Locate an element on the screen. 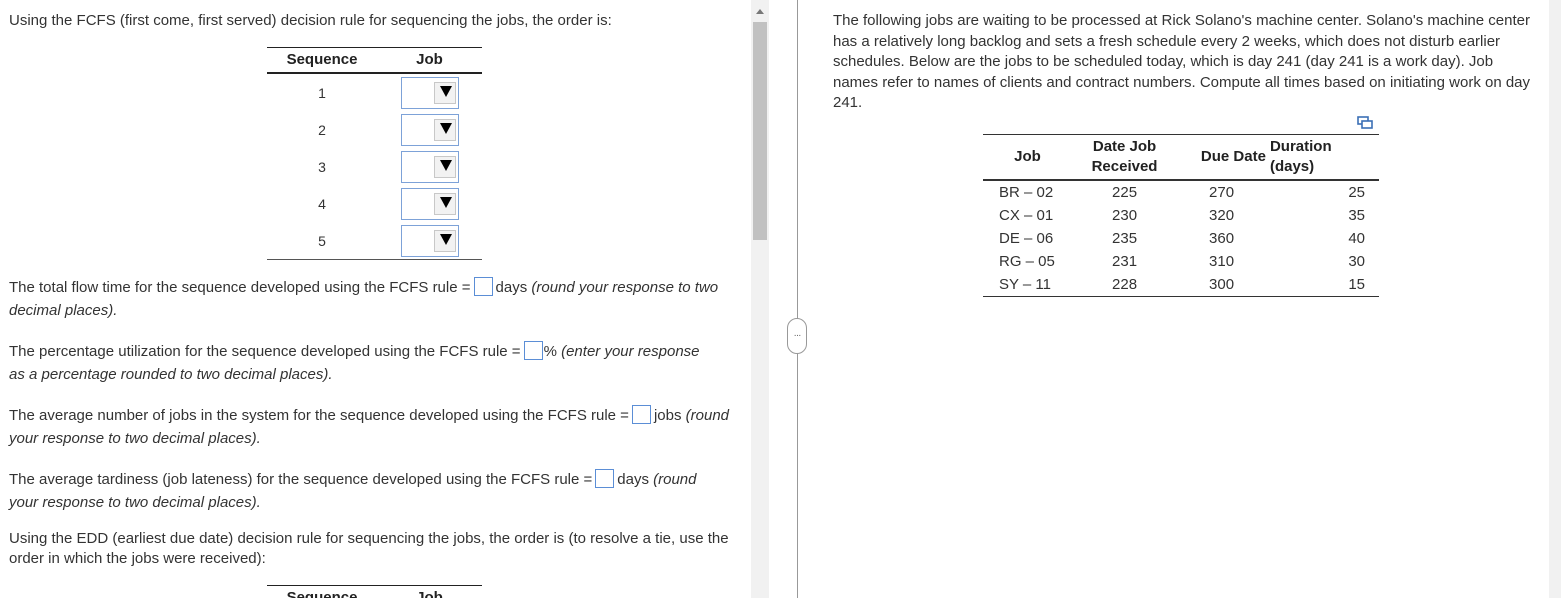 The image size is (1561, 598). due-date: 320 is located at coordinates (1222, 215).